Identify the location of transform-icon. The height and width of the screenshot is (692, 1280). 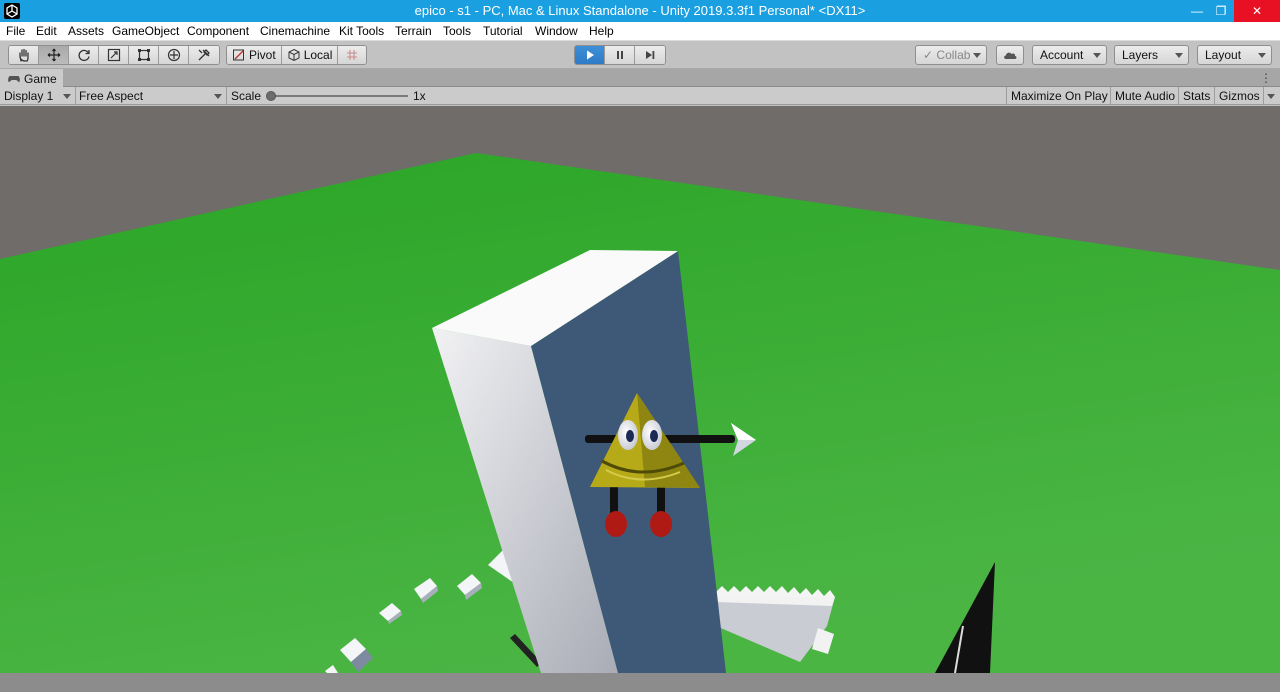
(173, 55).